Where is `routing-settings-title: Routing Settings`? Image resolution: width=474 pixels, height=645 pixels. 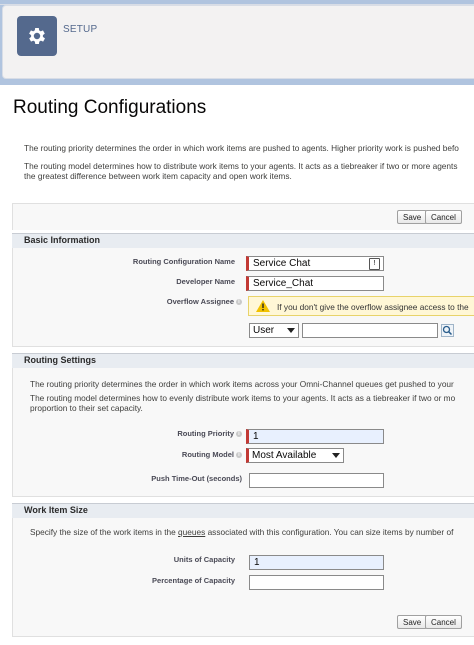
routing-settings-title: Routing Settings is located at coordinates (60, 360).